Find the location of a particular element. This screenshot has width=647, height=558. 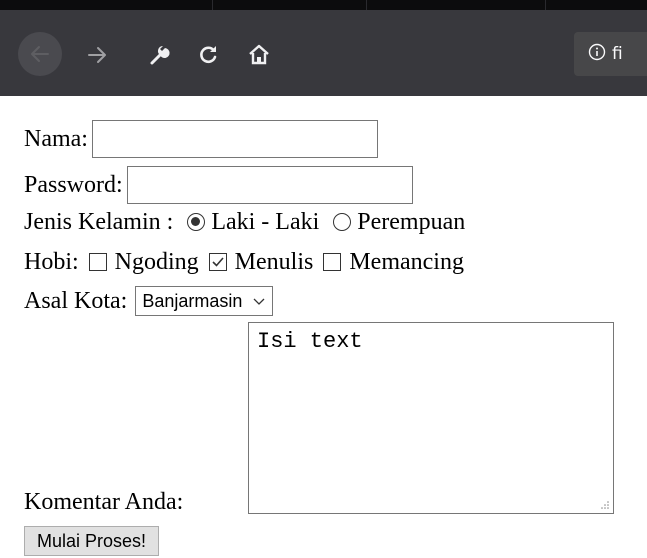

wrench-icon is located at coordinates (160, 55).